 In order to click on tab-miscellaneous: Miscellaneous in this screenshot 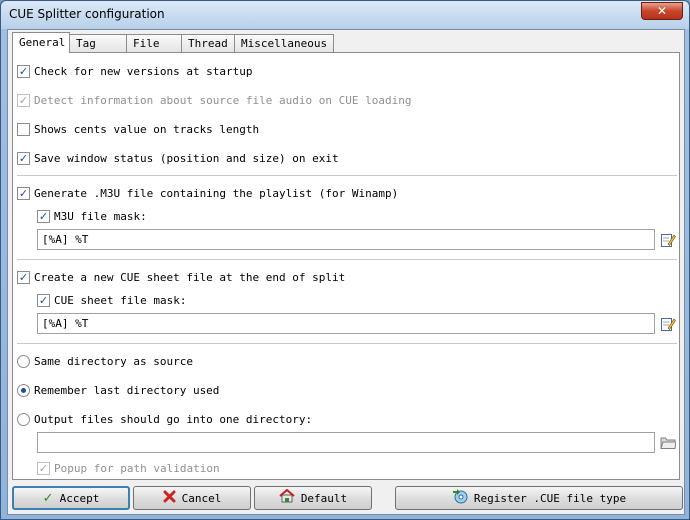, I will do `click(284, 43)`.